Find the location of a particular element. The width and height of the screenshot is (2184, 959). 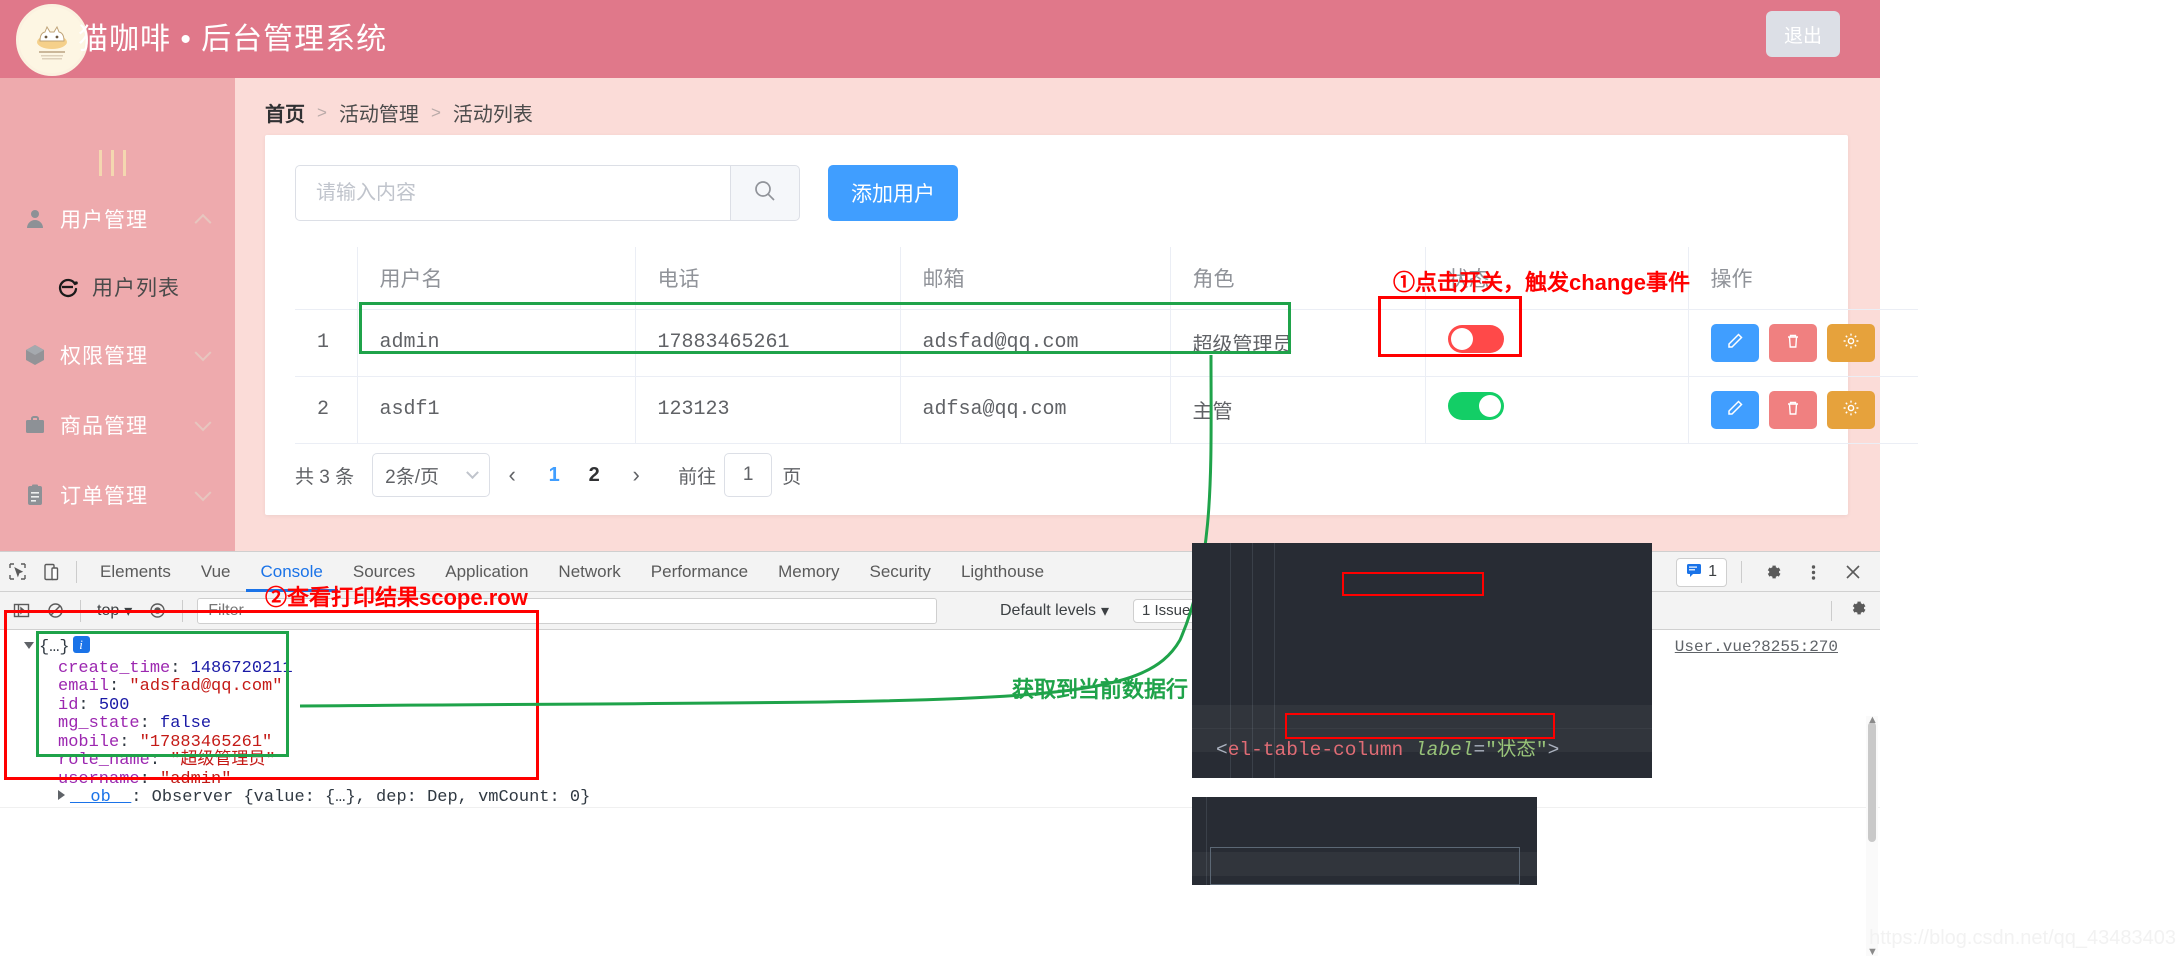

sidebar-item-permission-management: 权限管理 is located at coordinates (117, 355).